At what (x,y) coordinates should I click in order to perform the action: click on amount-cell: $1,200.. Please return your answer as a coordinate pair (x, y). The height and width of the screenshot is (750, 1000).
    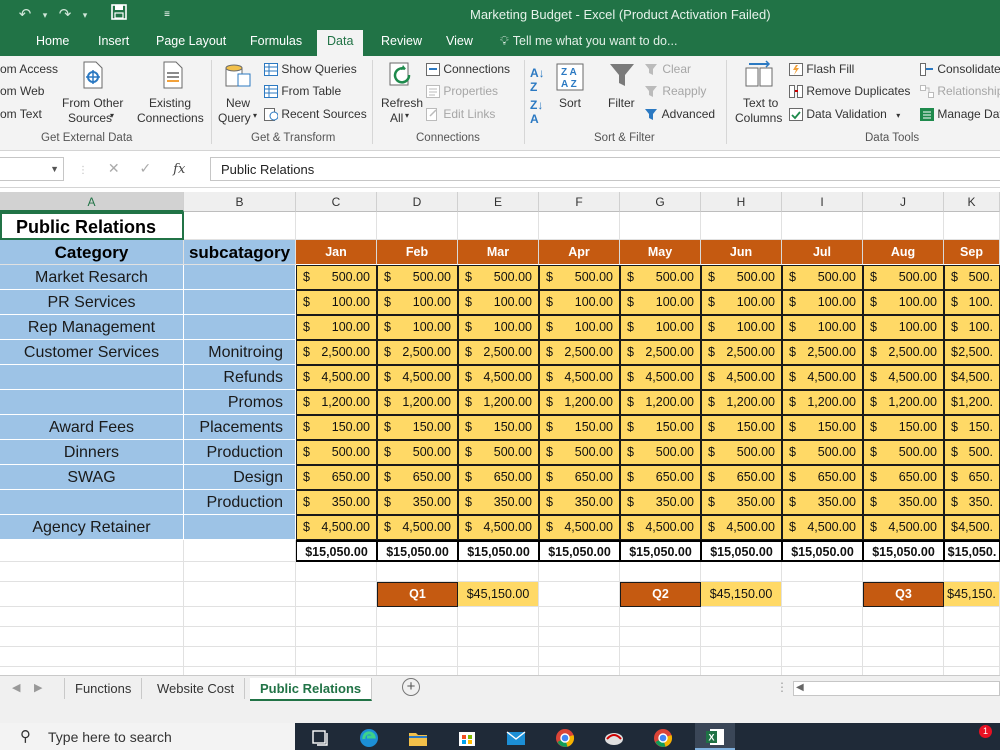
    Looking at the image, I should click on (972, 402).